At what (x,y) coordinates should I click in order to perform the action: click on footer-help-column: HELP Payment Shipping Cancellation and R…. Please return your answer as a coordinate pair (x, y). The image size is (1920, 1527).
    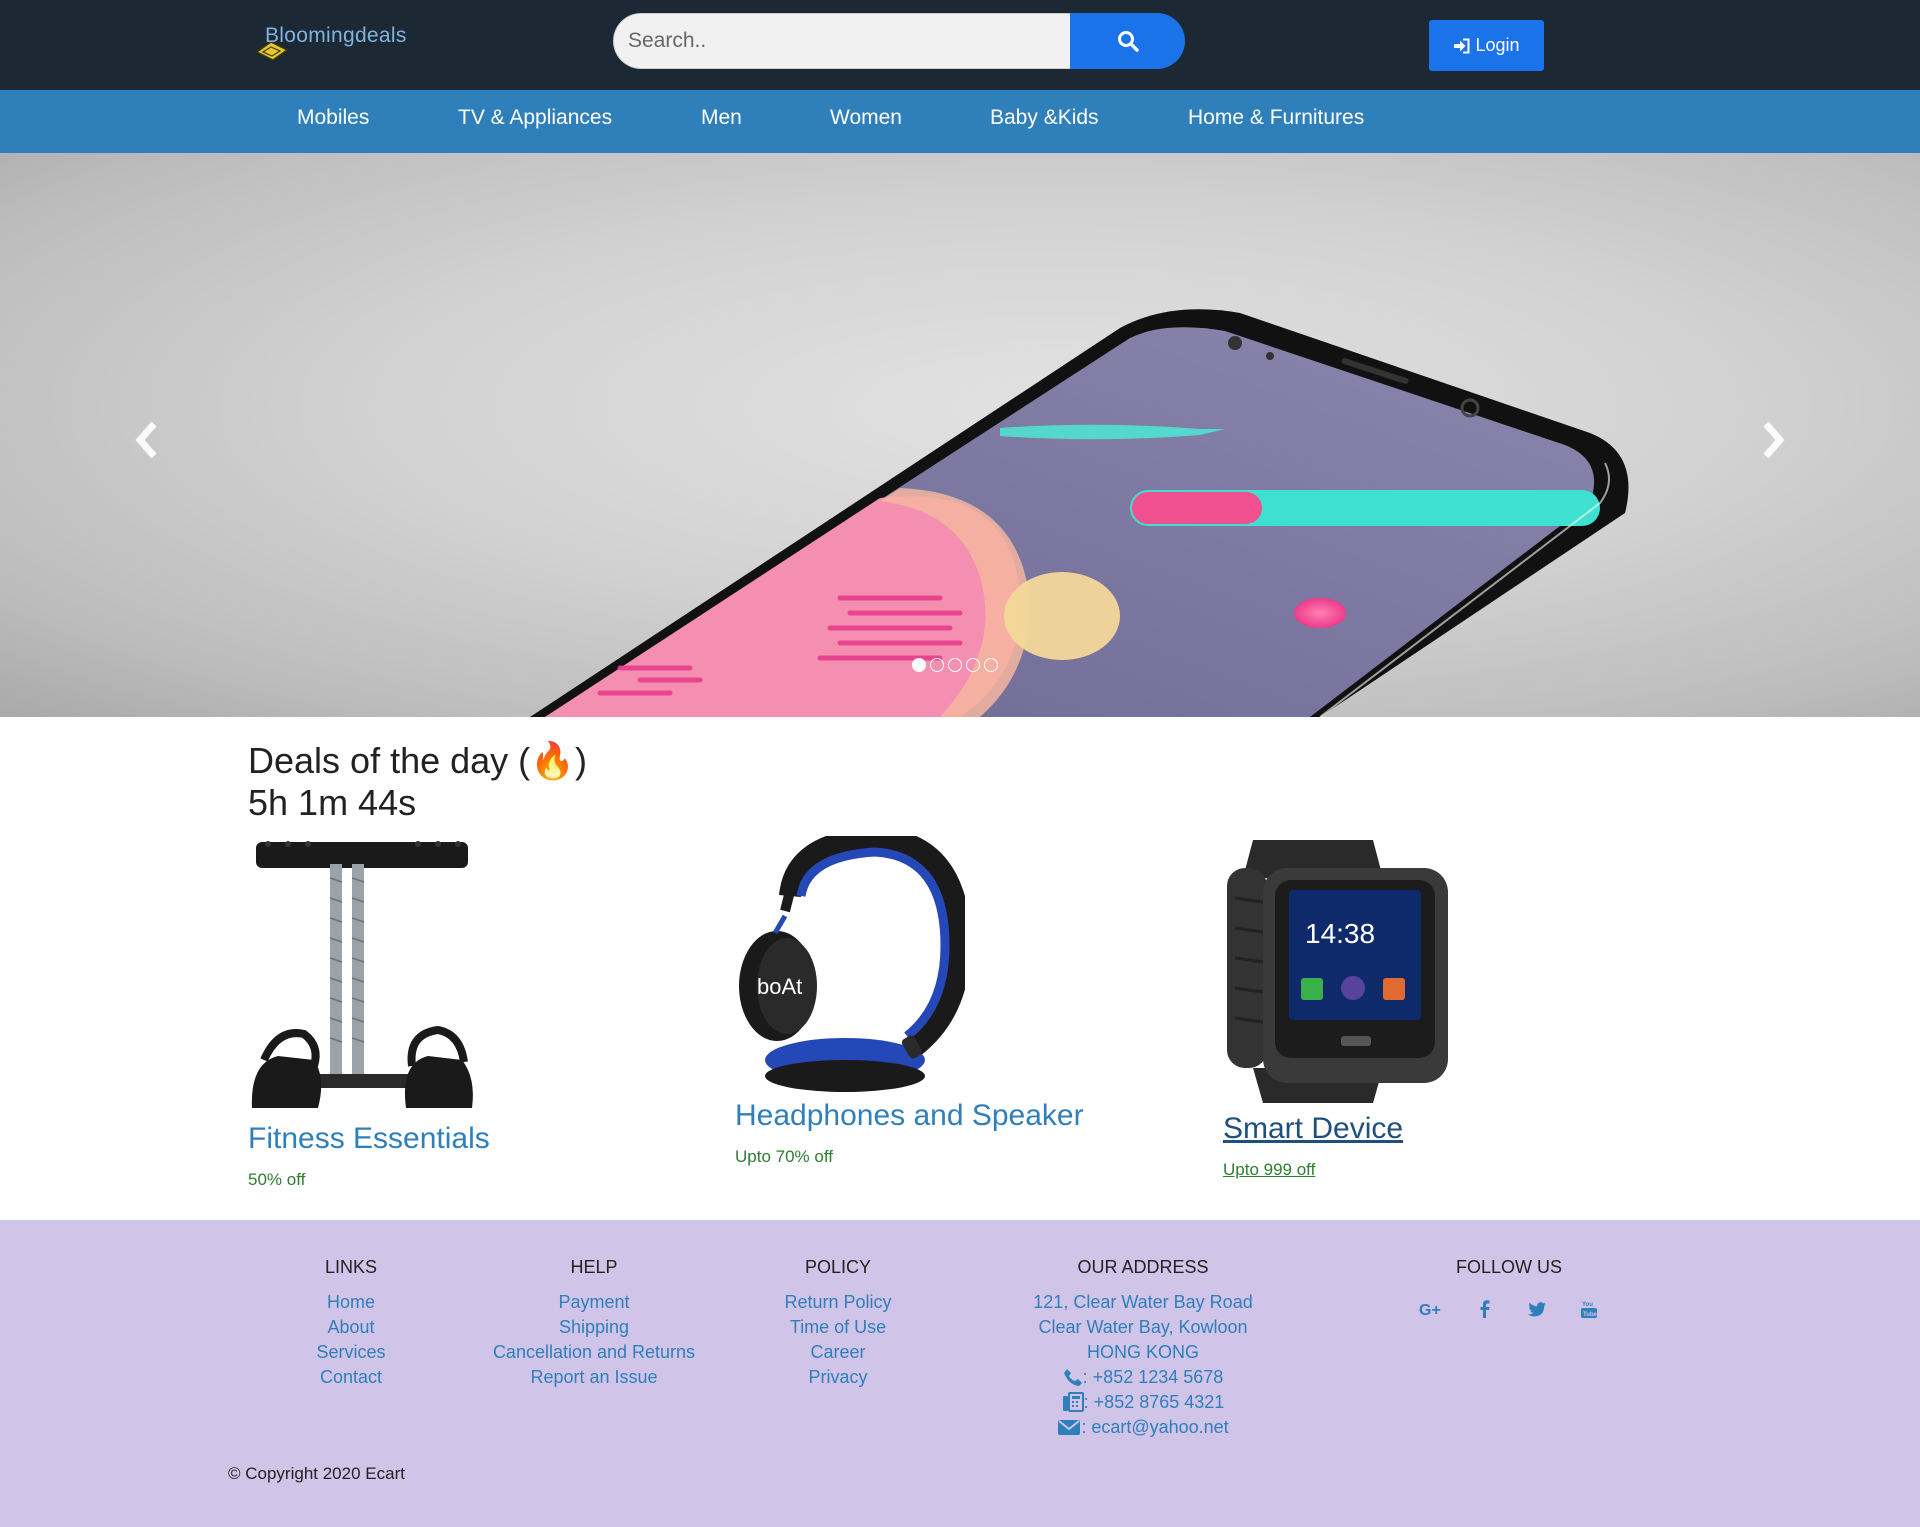
    Looking at the image, I should click on (594, 1323).